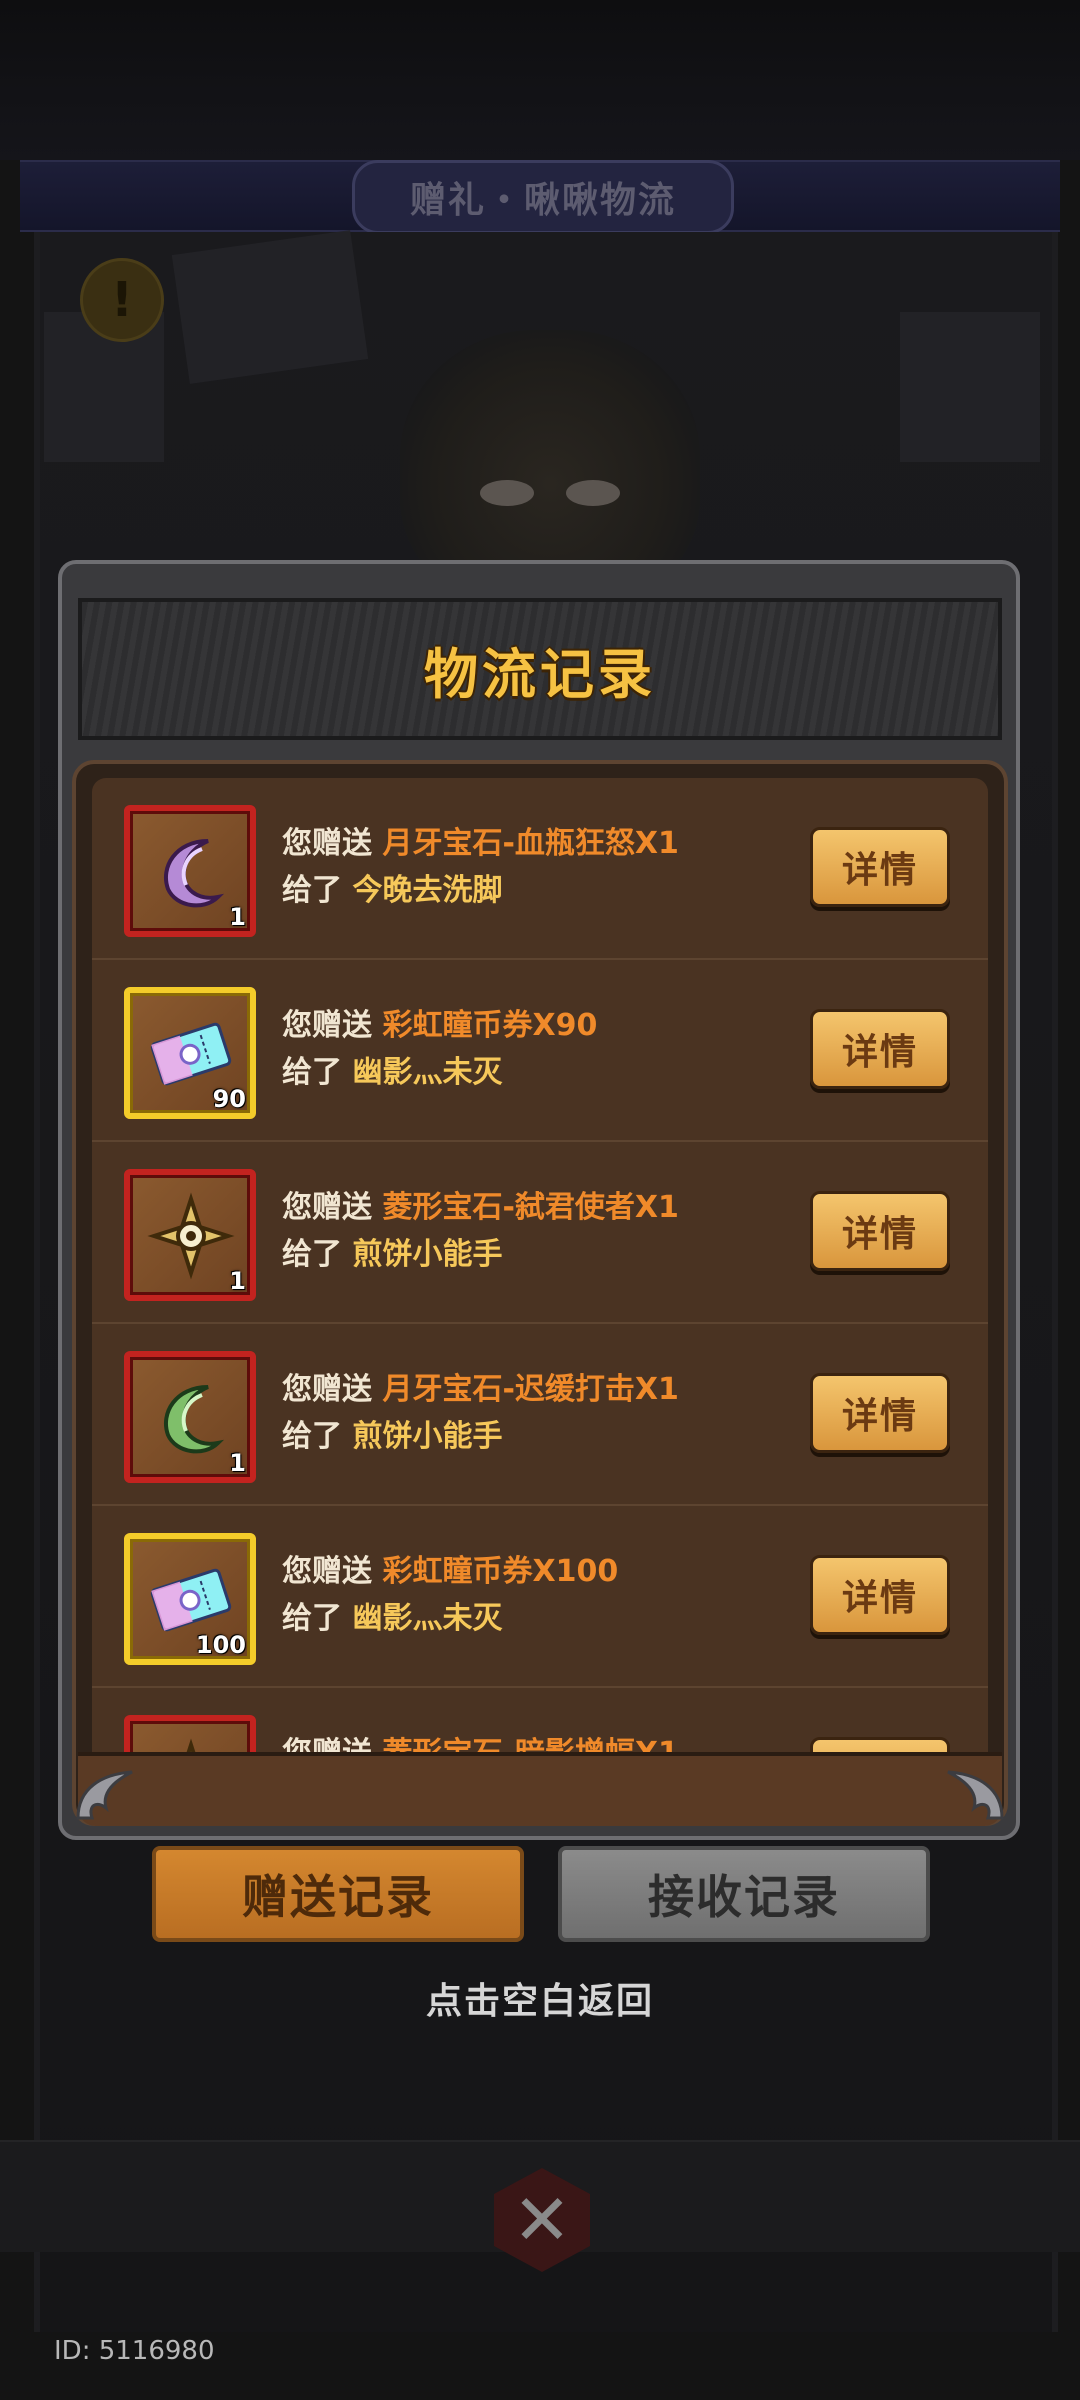  I want to click on item-name: 彩虹瞳币券X100, so click(500, 1571).